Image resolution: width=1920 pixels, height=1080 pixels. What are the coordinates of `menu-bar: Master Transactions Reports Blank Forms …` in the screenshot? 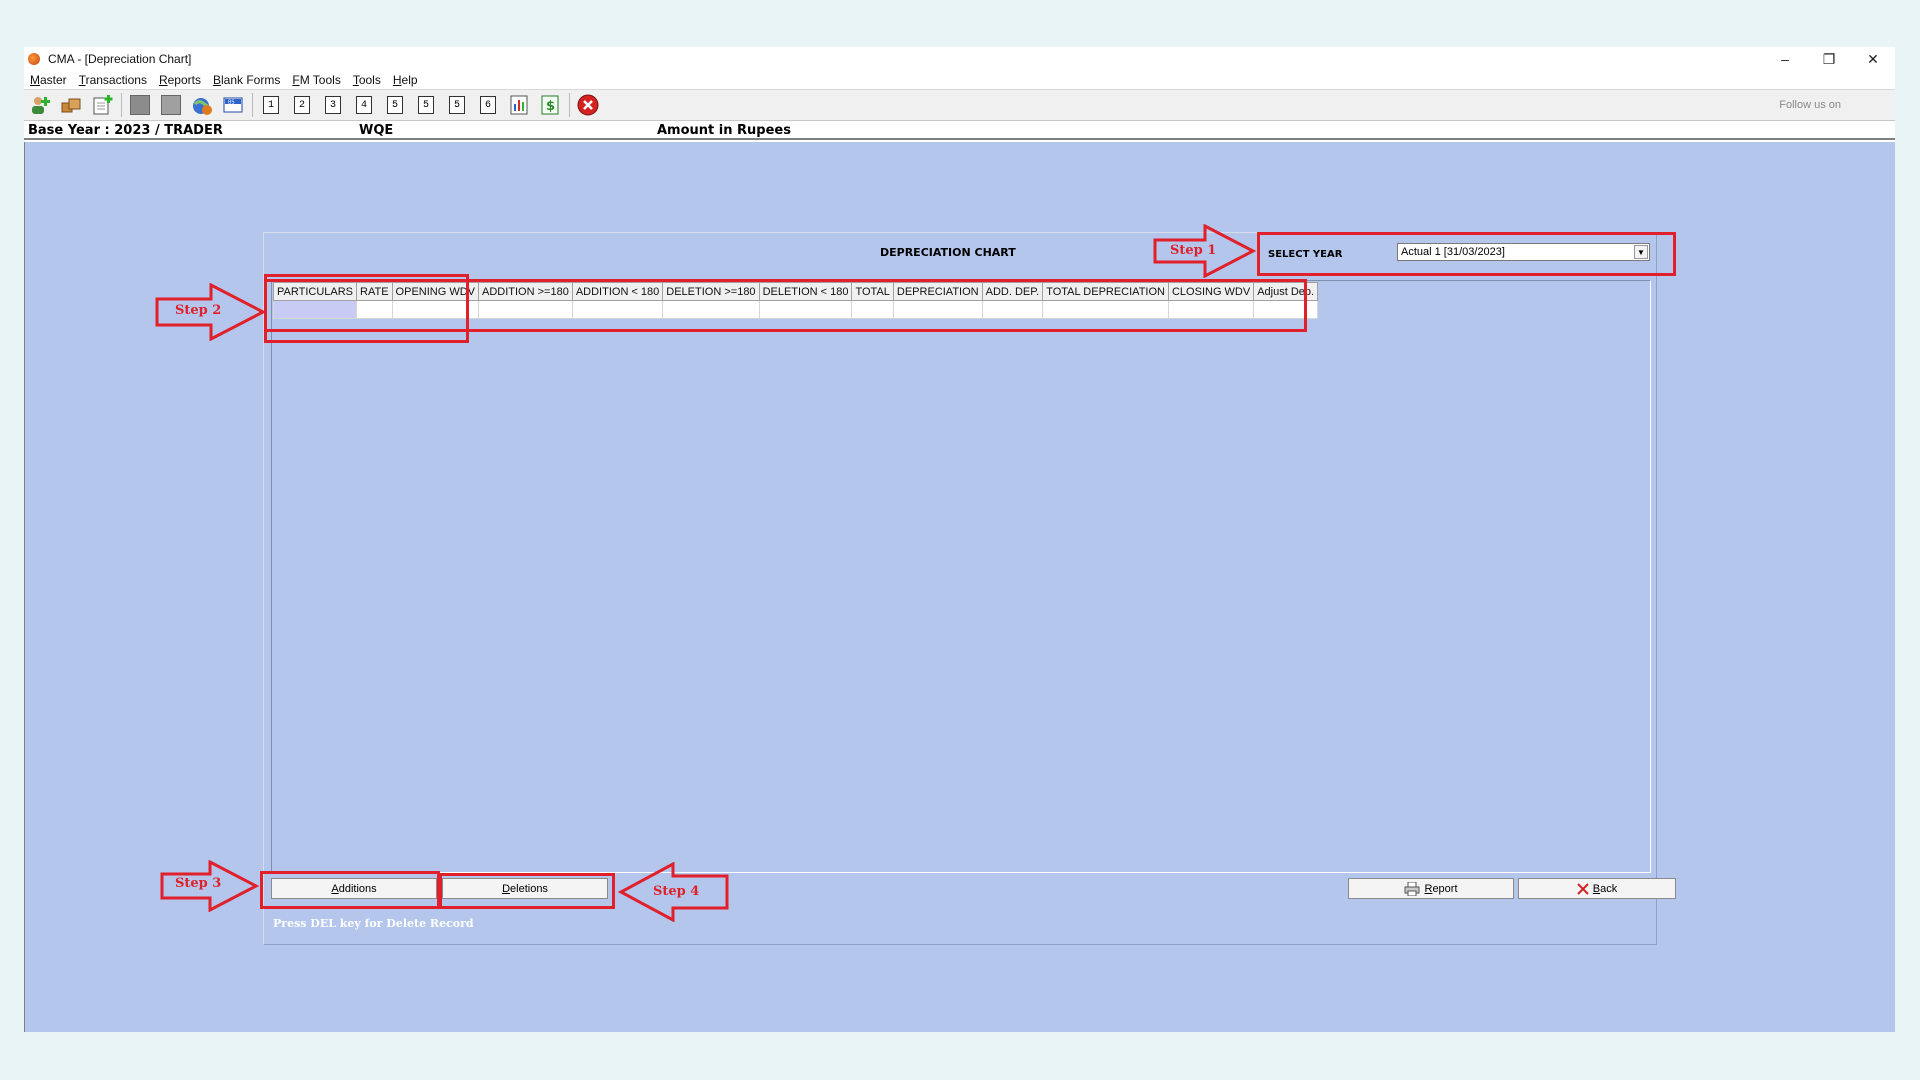 It's located at (959, 80).